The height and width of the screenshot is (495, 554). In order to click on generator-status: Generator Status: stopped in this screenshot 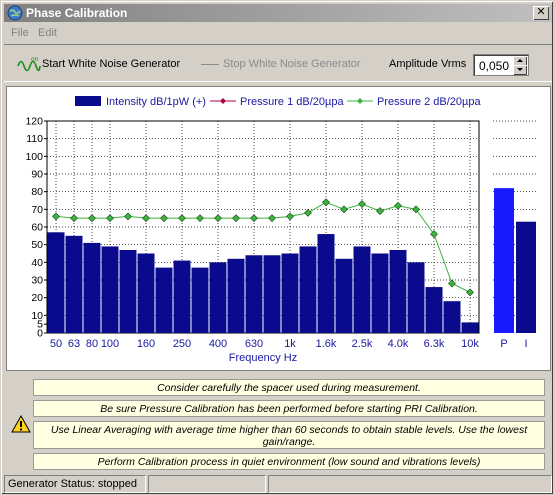, I will do `click(75, 484)`.